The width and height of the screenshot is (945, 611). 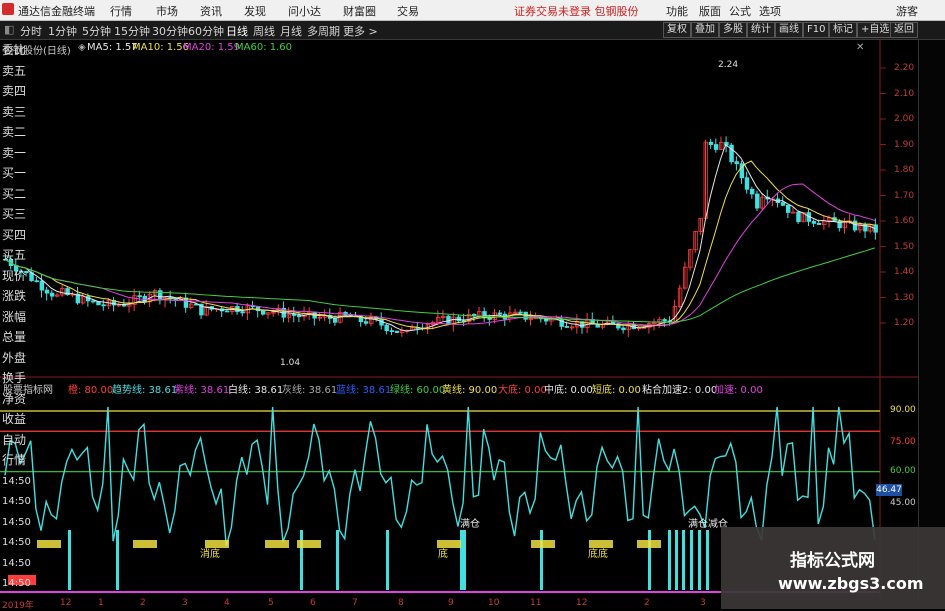 I want to click on sidebar-item: 涨幅, so click(x=14, y=317).